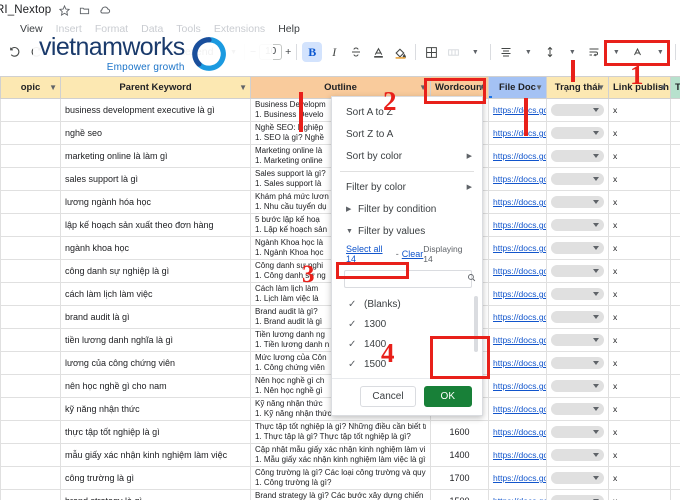  I want to click on cancel-button: Cancel, so click(388, 396).